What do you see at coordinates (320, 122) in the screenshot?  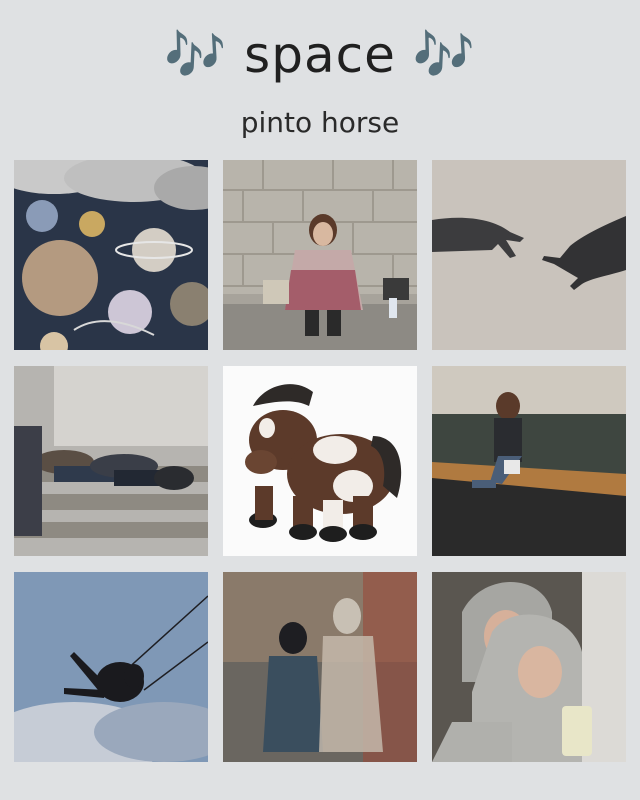 I see `page-subtitle: pinto horse` at bounding box center [320, 122].